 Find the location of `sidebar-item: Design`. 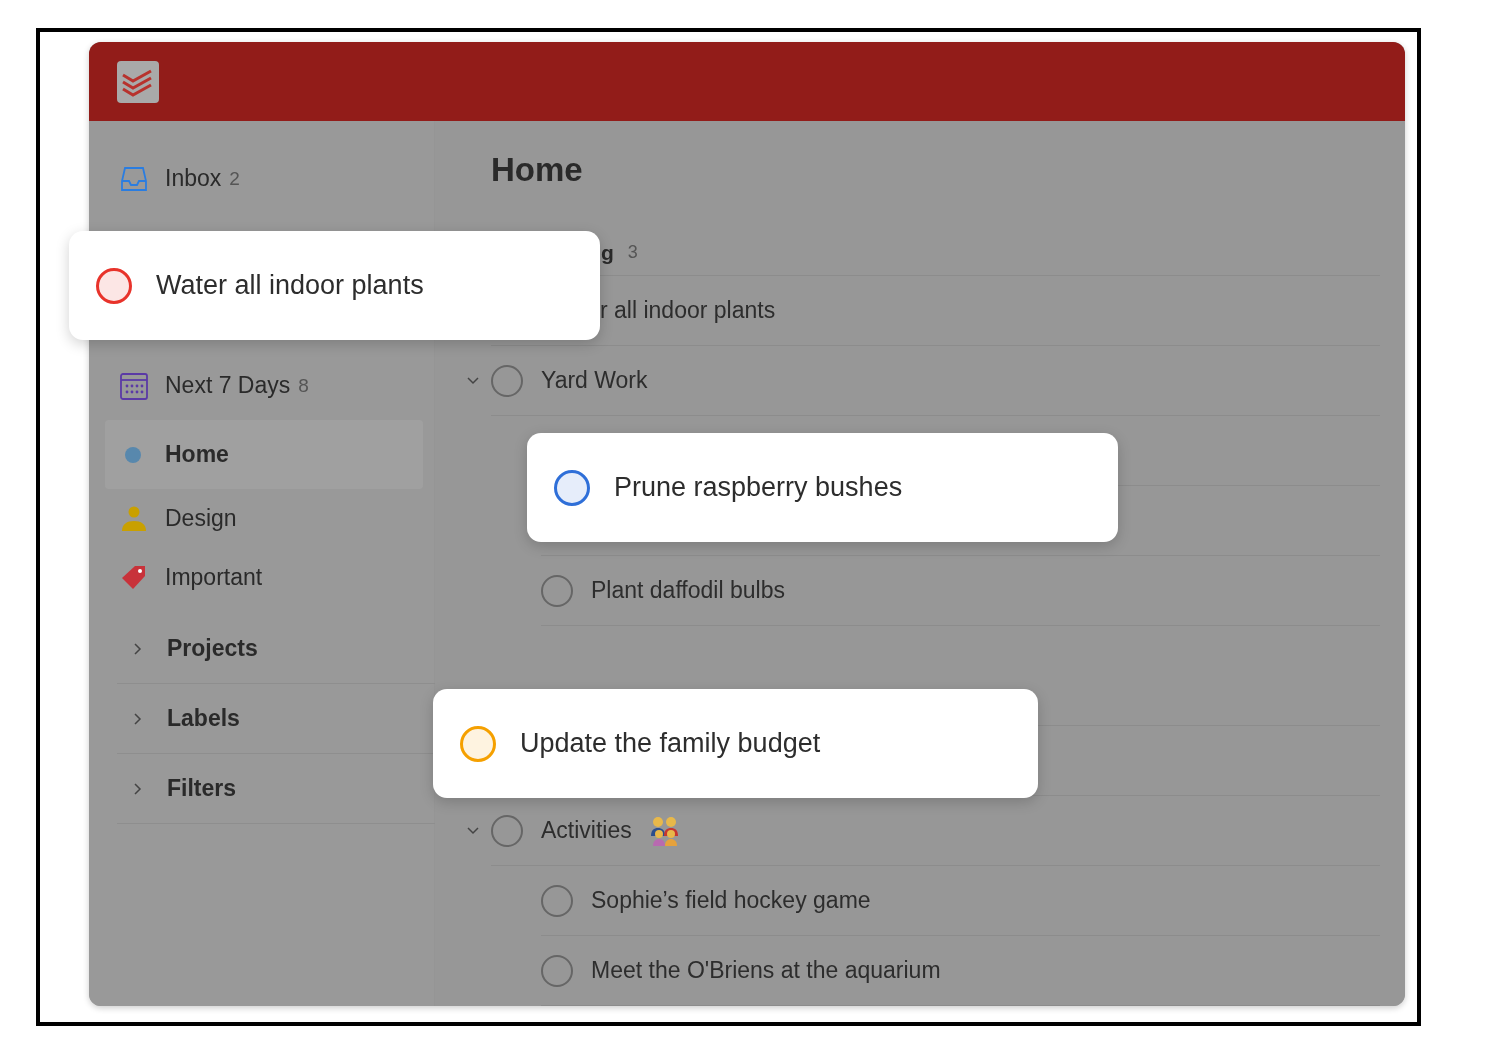

sidebar-item: Design is located at coordinates (264, 518).